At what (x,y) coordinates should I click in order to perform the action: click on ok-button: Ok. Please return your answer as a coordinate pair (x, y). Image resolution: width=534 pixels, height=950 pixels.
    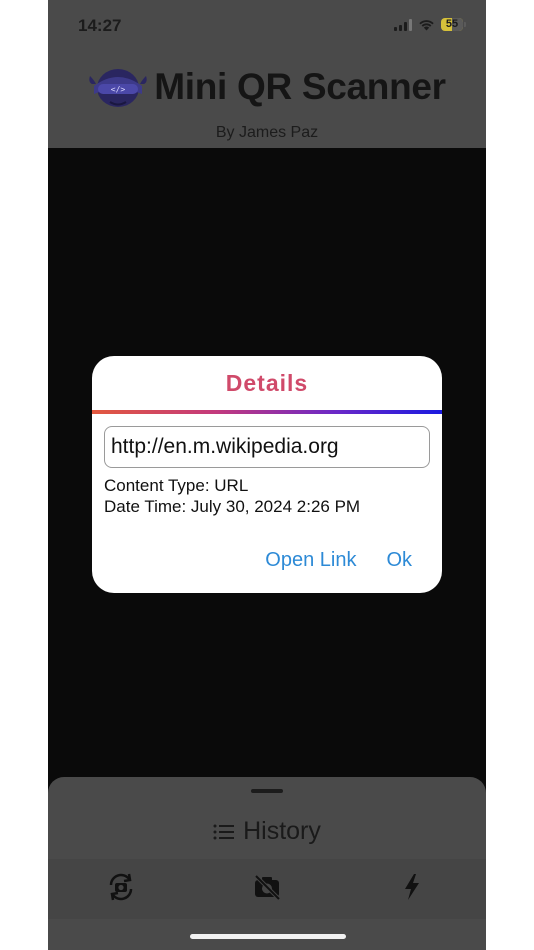
    Looking at the image, I should click on (399, 560).